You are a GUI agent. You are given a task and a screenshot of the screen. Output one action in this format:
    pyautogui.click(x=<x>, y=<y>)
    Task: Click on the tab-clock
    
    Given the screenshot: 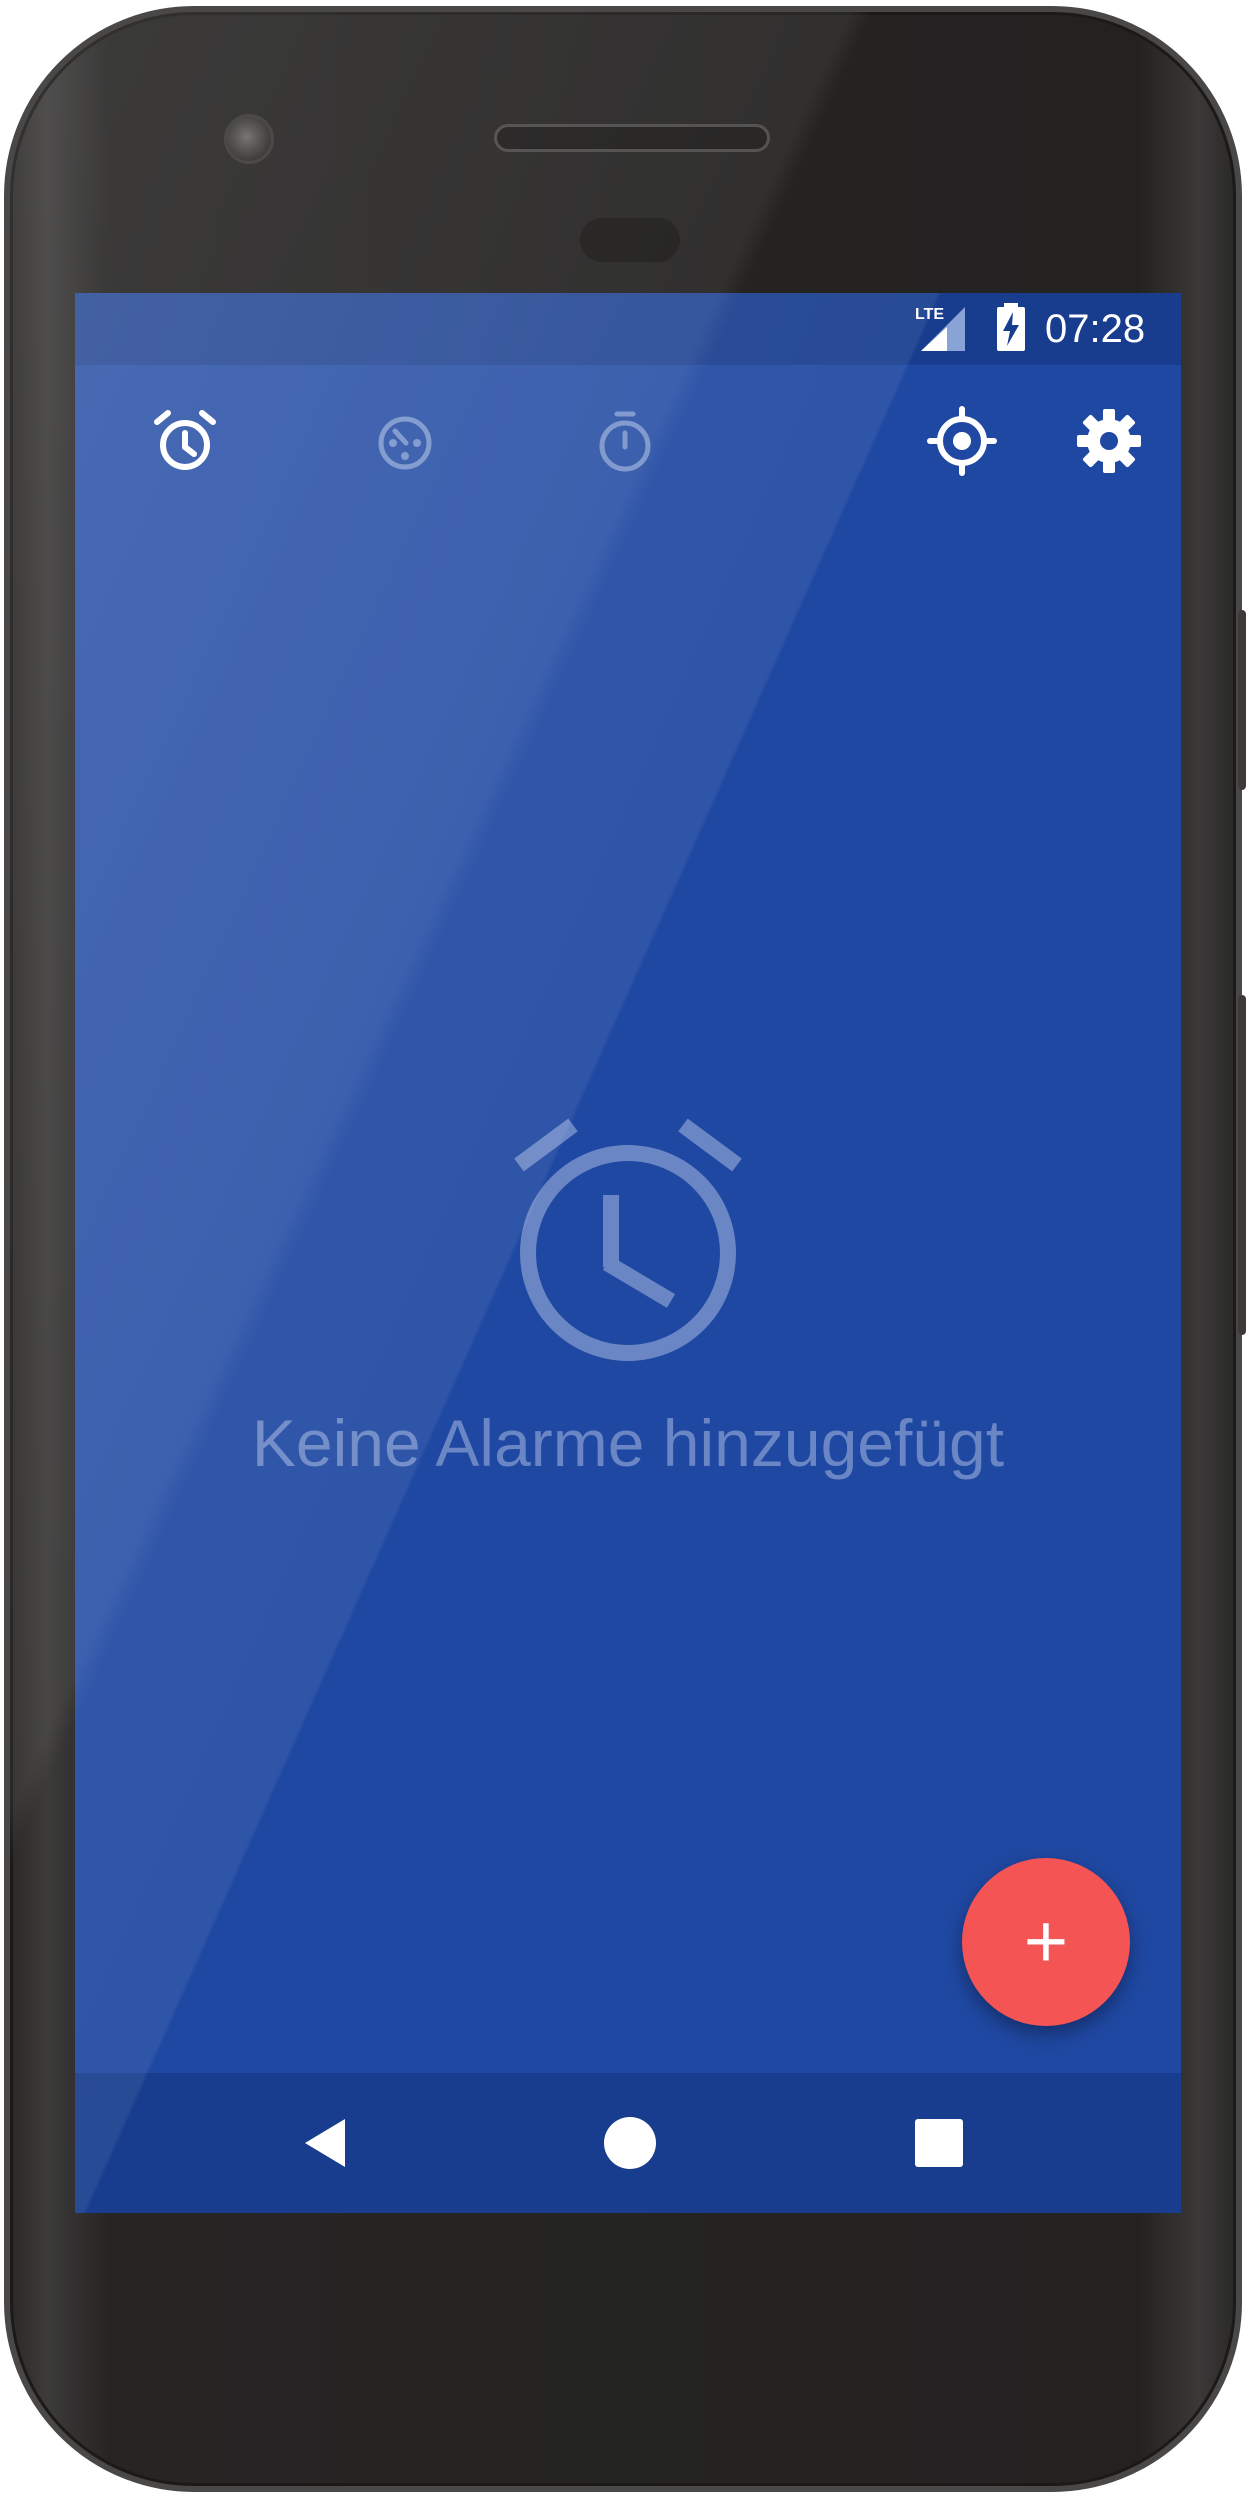 What is the action you would take?
    pyautogui.click(x=405, y=441)
    